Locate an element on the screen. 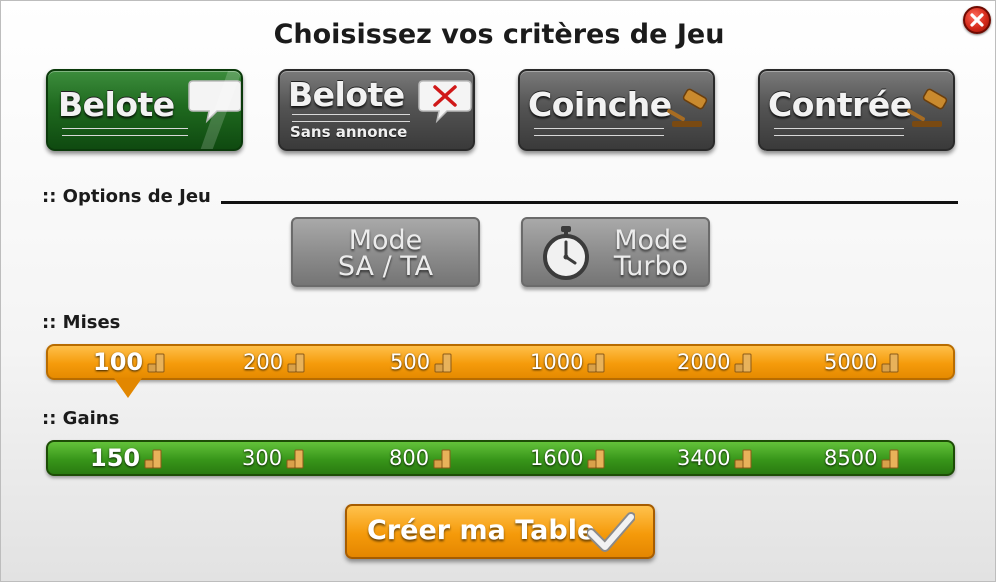  gains-option-150: 150 is located at coordinates (126, 458).